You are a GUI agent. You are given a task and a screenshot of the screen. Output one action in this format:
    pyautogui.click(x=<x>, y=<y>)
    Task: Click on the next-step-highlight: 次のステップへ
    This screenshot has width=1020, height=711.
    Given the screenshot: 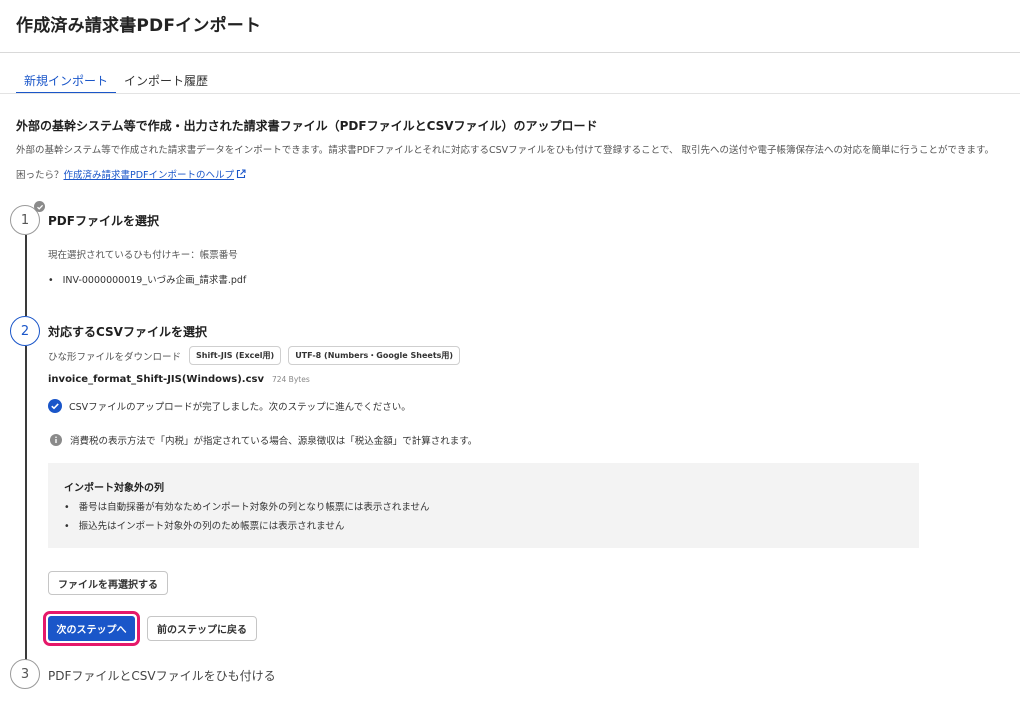 What is the action you would take?
    pyautogui.click(x=91, y=628)
    